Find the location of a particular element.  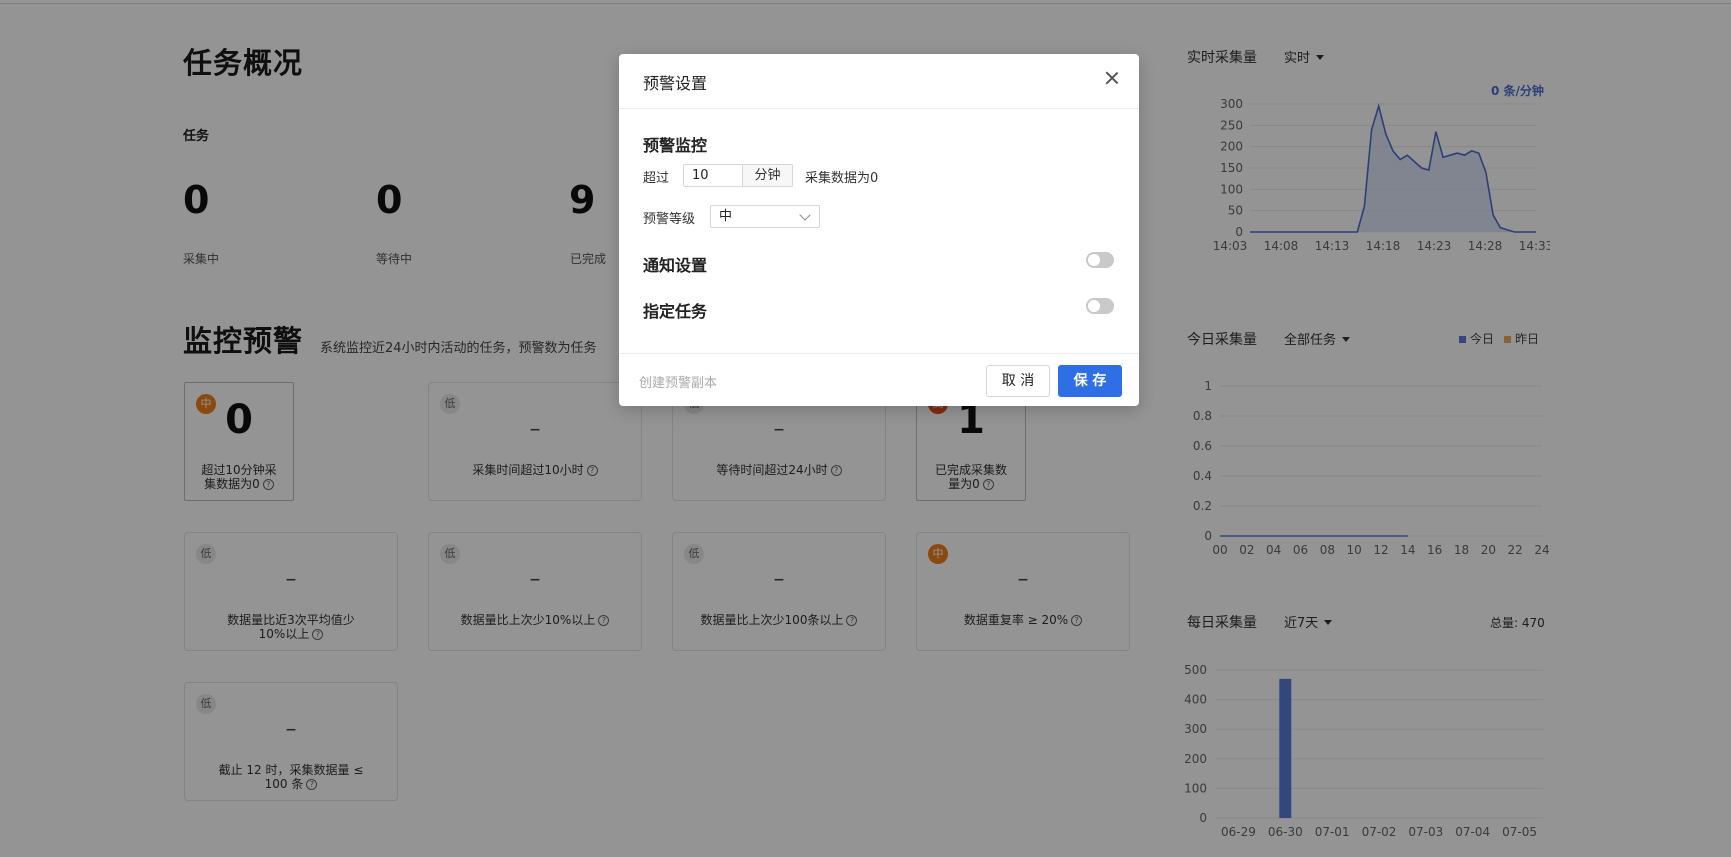

section-notify-title: 通知设置 is located at coordinates (675, 265).